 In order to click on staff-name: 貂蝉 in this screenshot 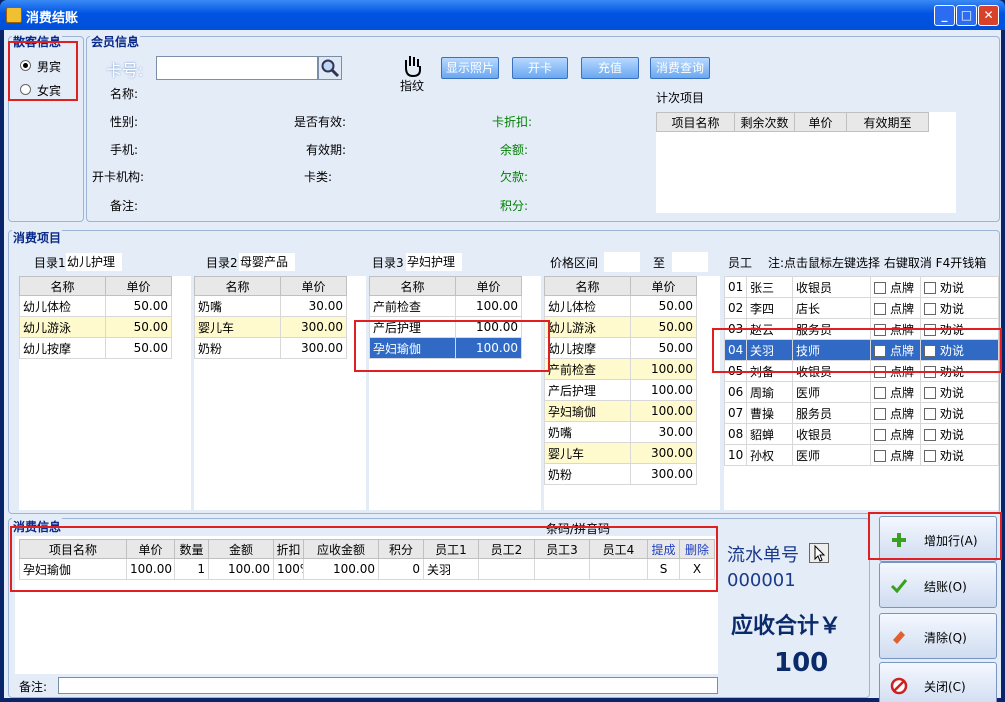, I will do `click(769, 434)`.